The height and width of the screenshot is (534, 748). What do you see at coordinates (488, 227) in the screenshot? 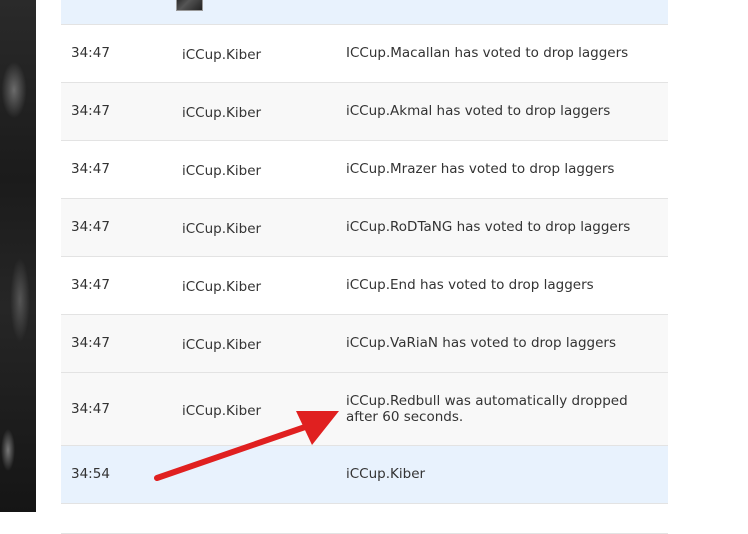
I see `message-cell: iCCup.RoDTaNG has voted to drop laggers` at bounding box center [488, 227].